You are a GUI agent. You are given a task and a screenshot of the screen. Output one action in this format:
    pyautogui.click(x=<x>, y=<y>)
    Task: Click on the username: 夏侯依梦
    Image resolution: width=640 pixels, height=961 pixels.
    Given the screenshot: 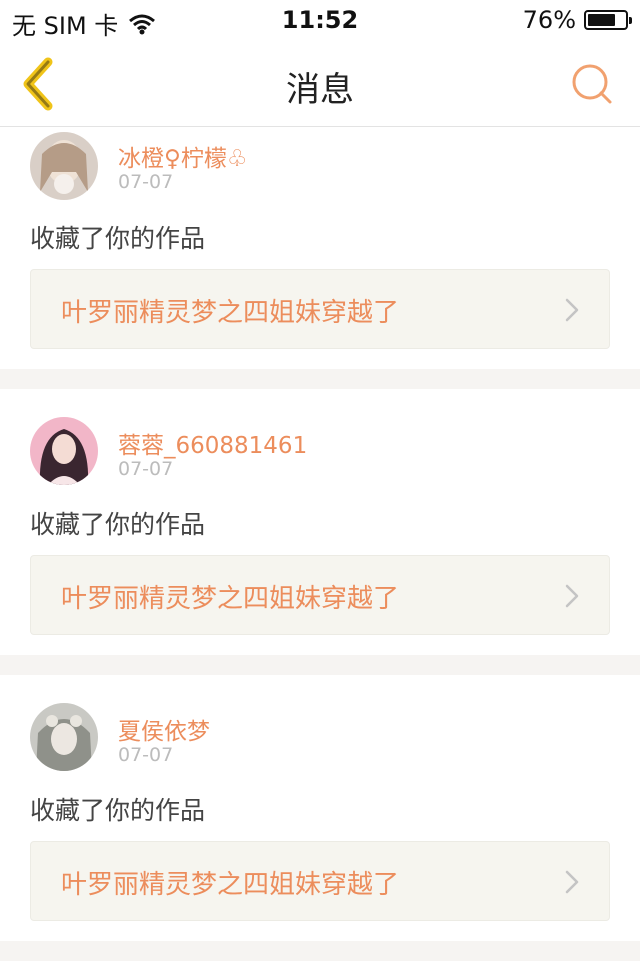 What is the action you would take?
    pyautogui.click(x=164, y=729)
    